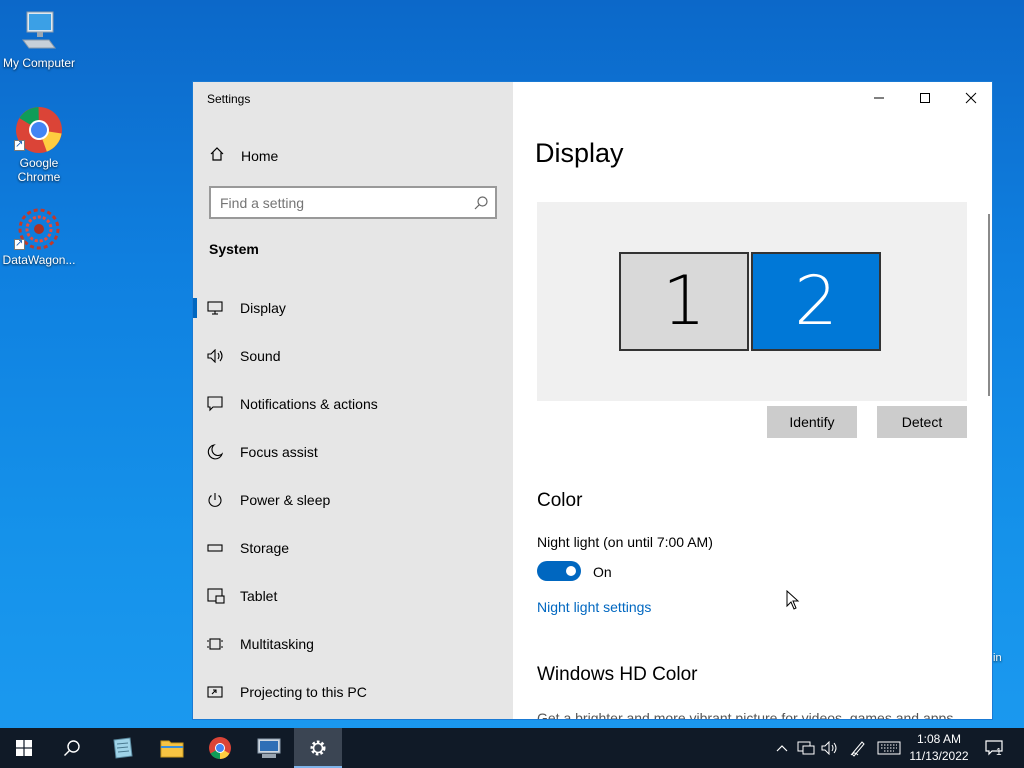 The width and height of the screenshot is (1024, 768). What do you see at coordinates (218, 596) in the screenshot?
I see `tablet-icon` at bounding box center [218, 596].